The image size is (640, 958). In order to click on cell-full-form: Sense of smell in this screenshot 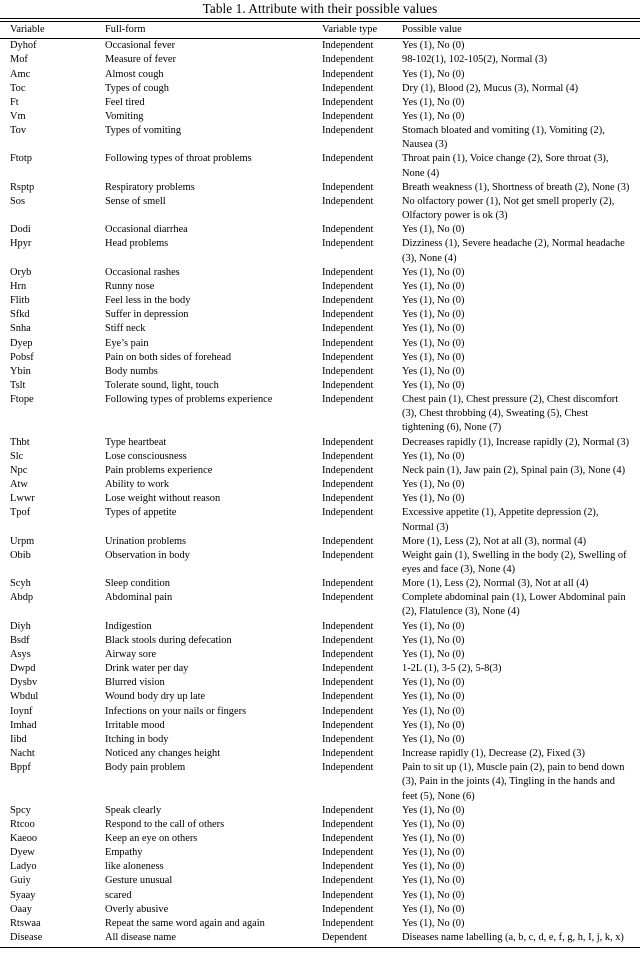, I will do `click(135, 201)`.